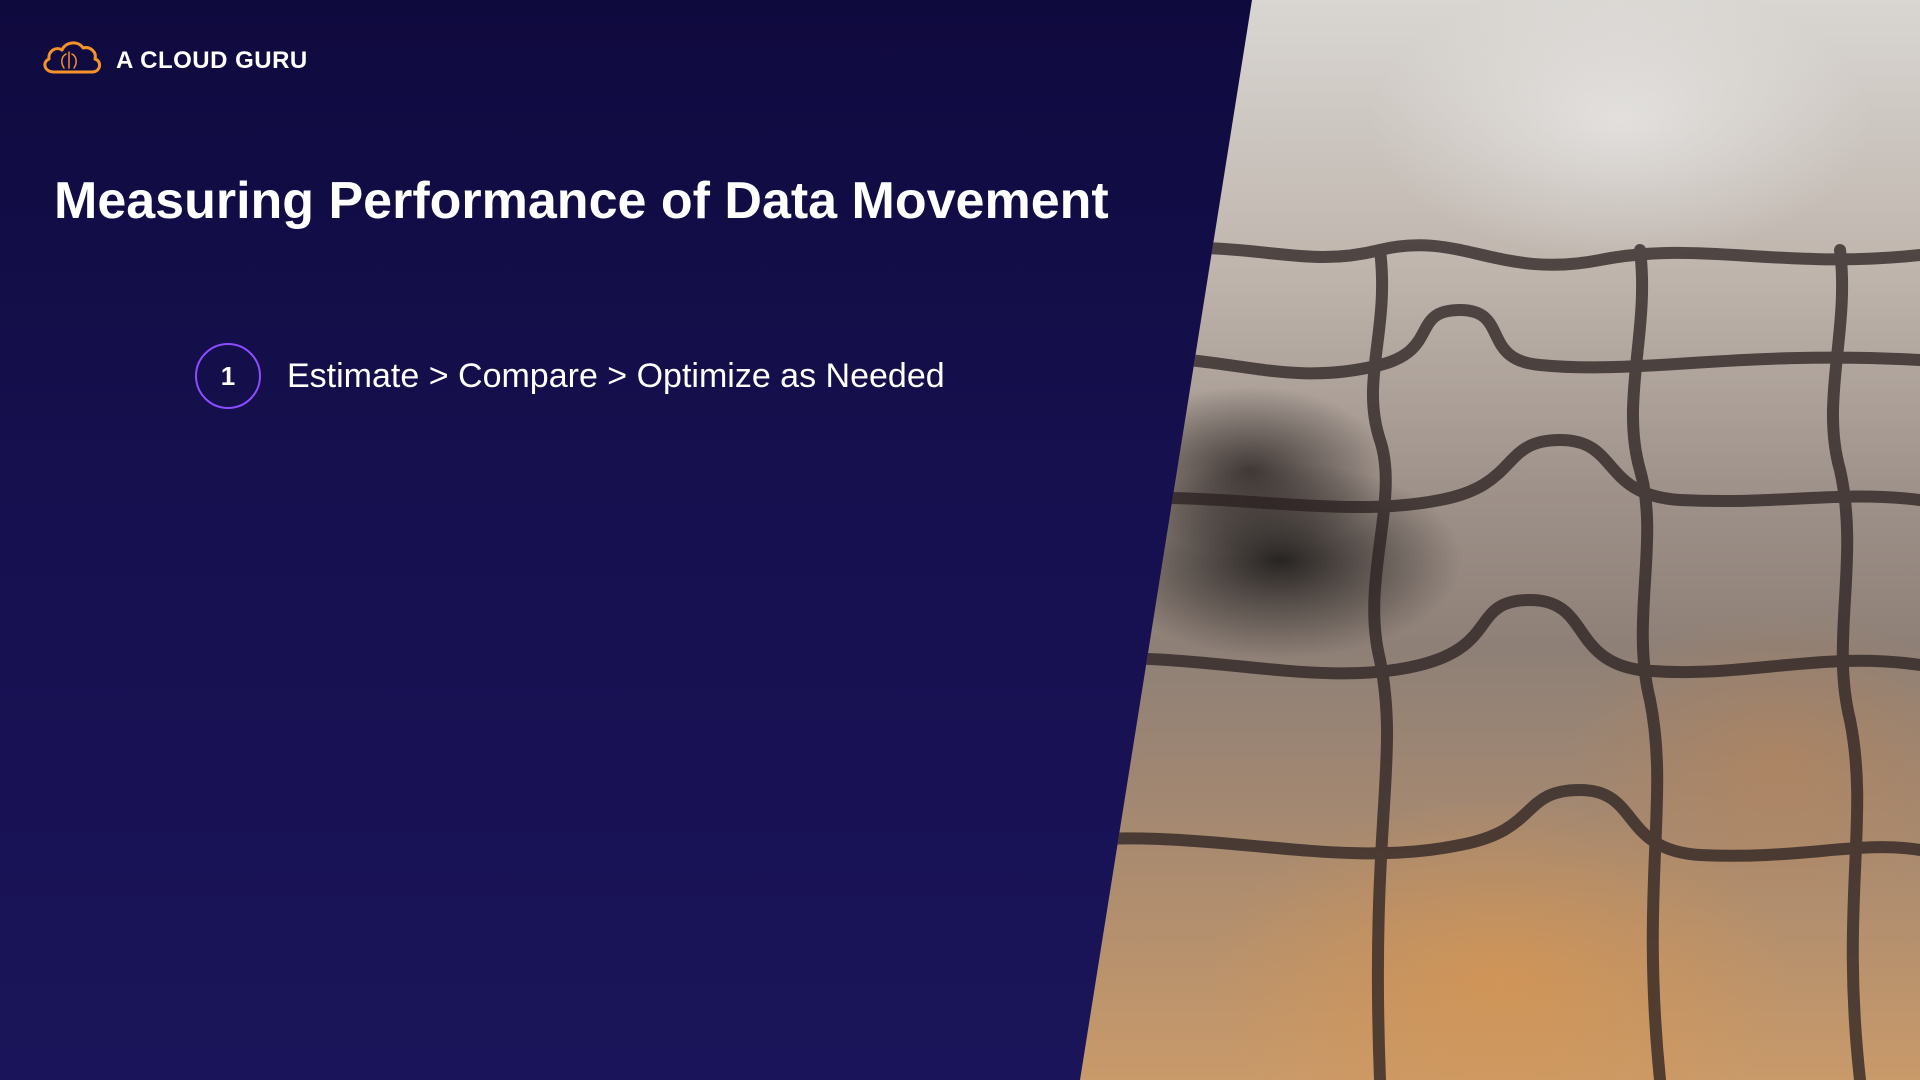 Image resolution: width=1920 pixels, height=1080 pixels. I want to click on cloud-icon, so click(72, 60).